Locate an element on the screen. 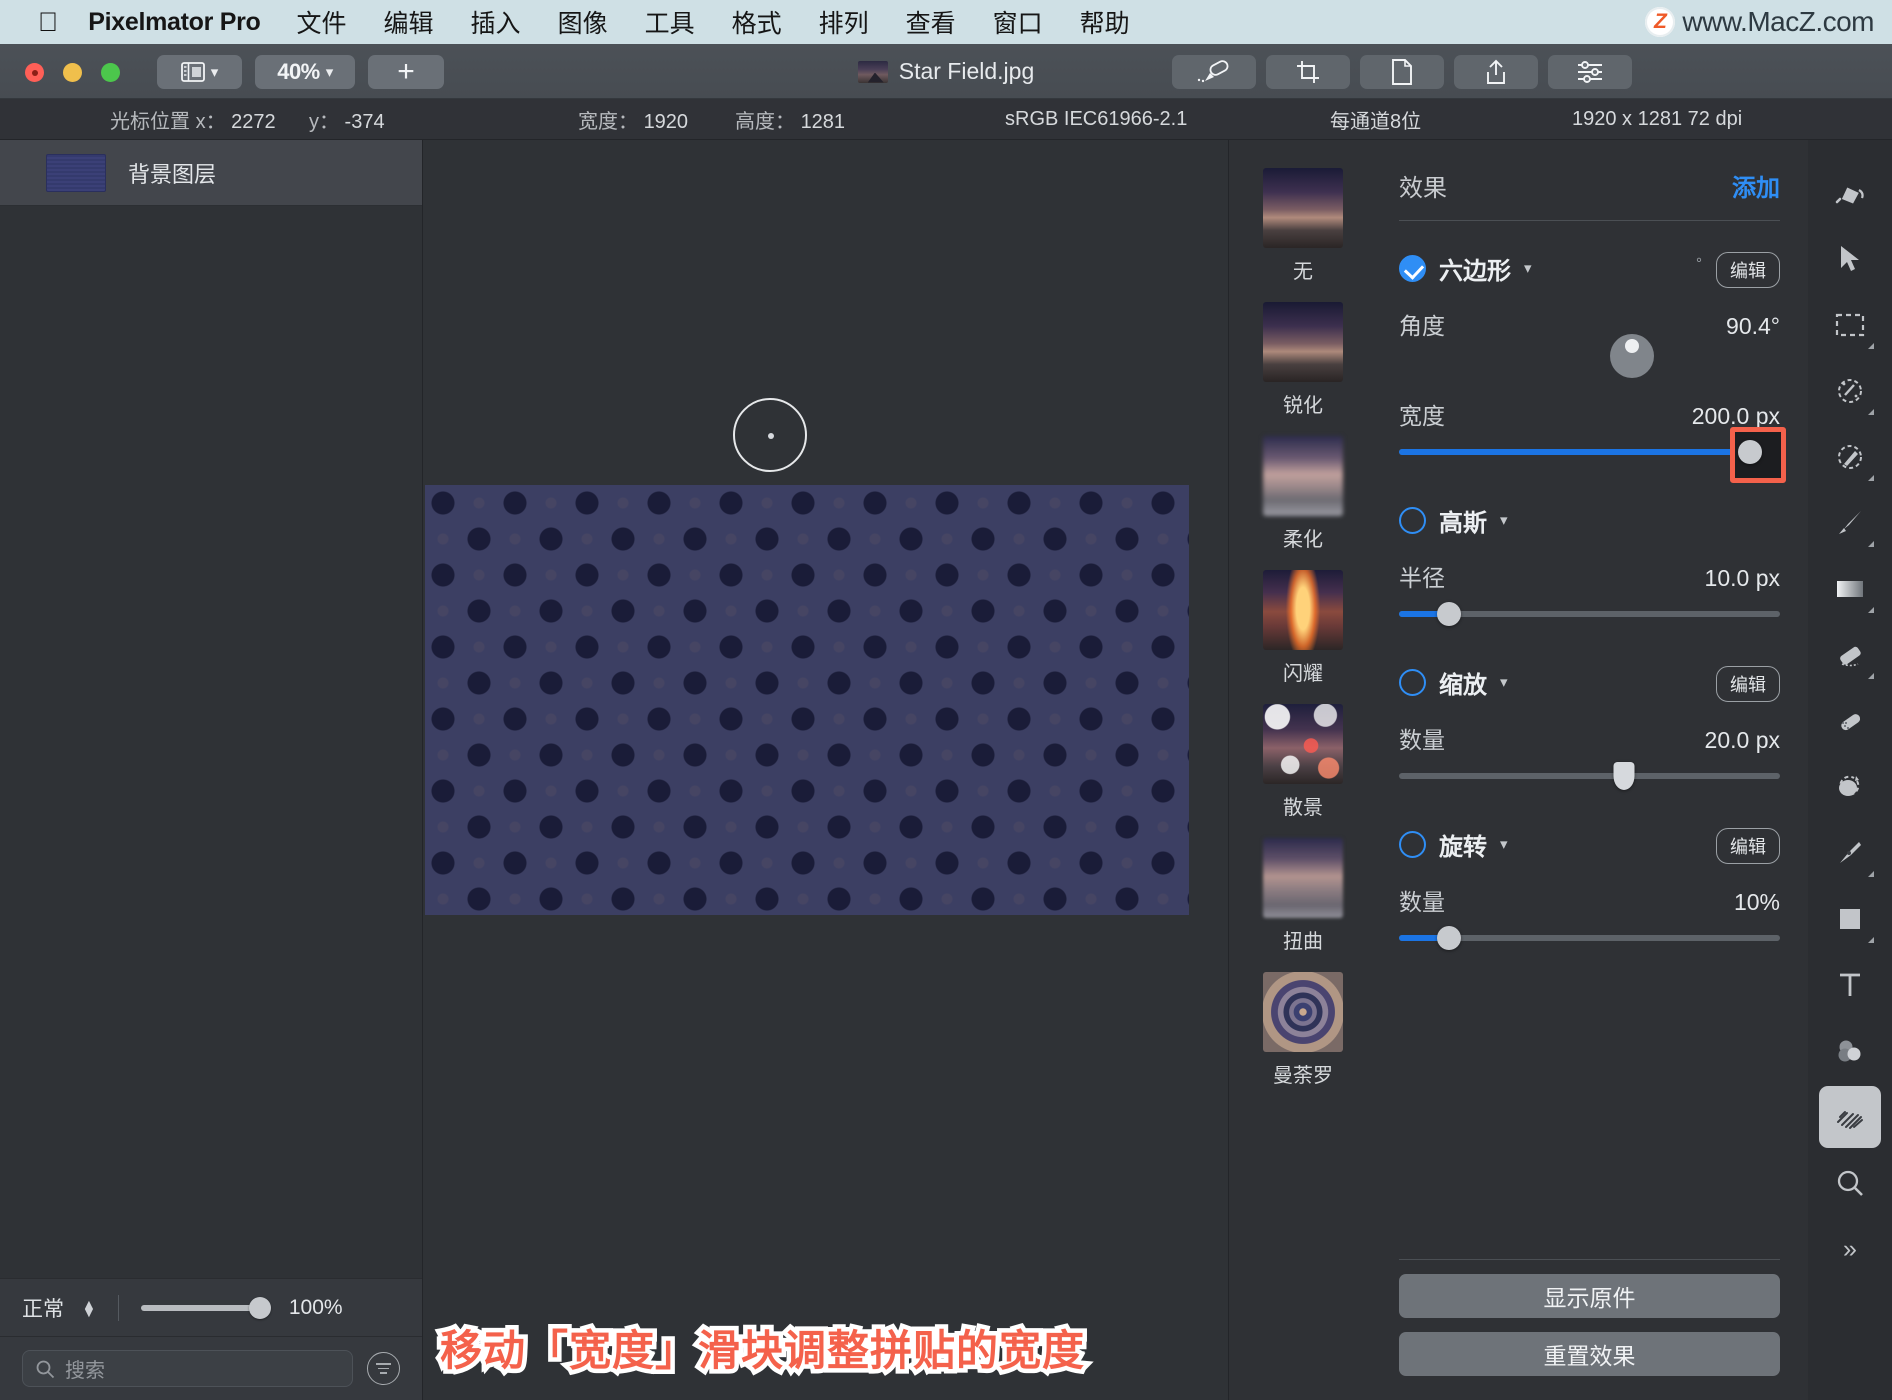 The width and height of the screenshot is (1892, 1400). app-name-label: Pixelmator Pro is located at coordinates (174, 22).